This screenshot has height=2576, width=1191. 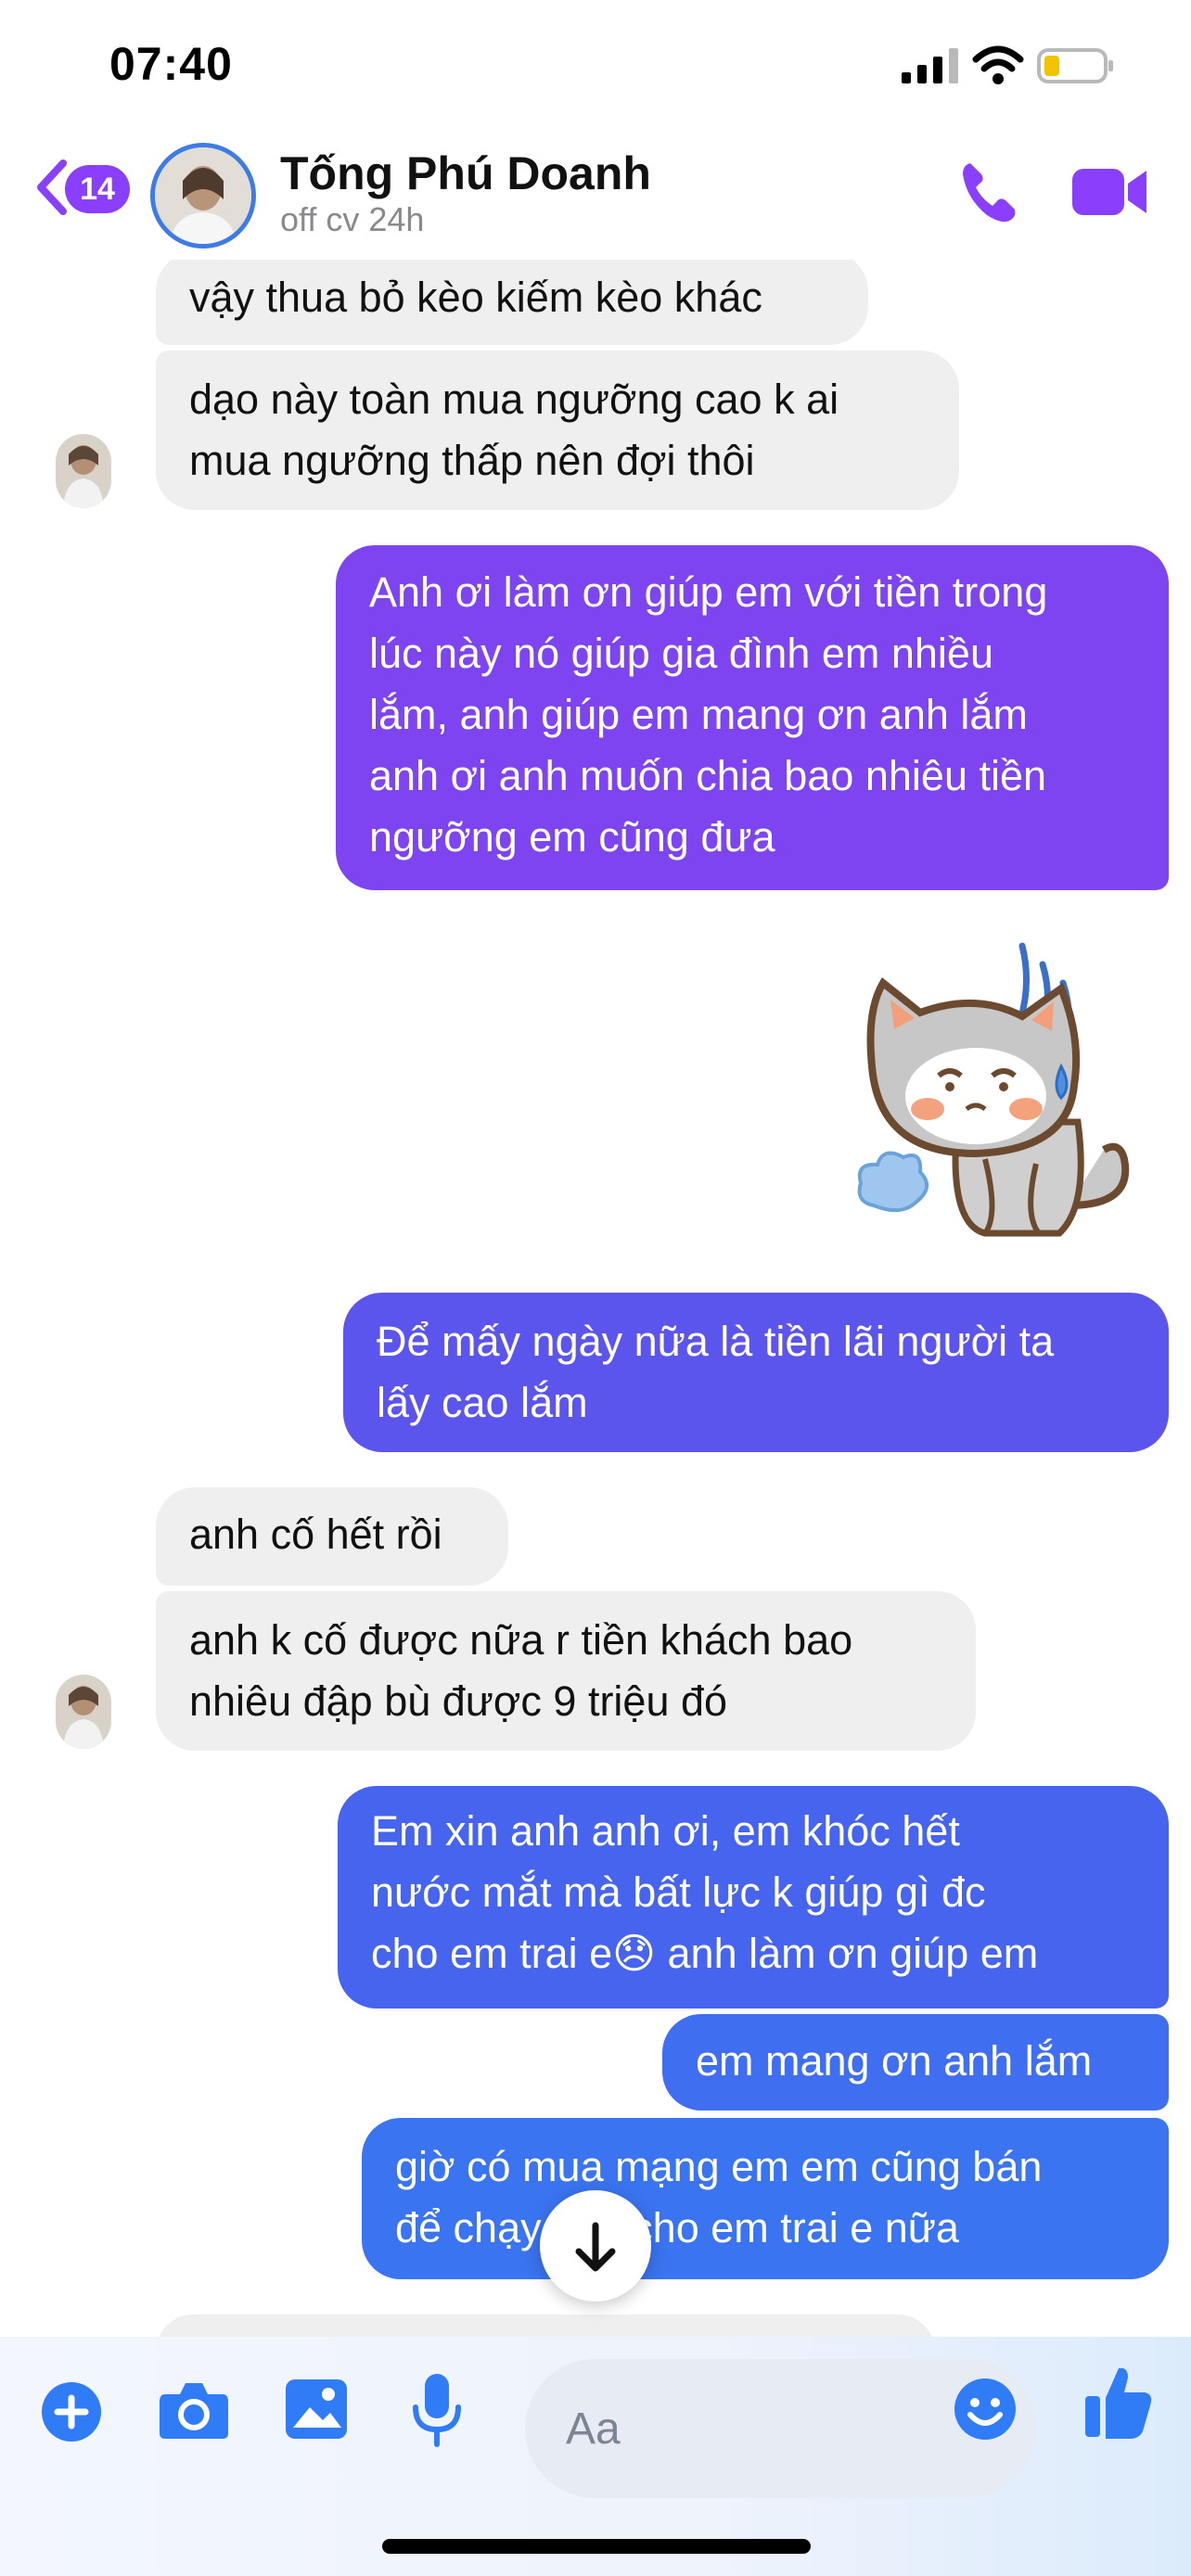 I want to click on arrow-down-icon, so click(x=595, y=2247).